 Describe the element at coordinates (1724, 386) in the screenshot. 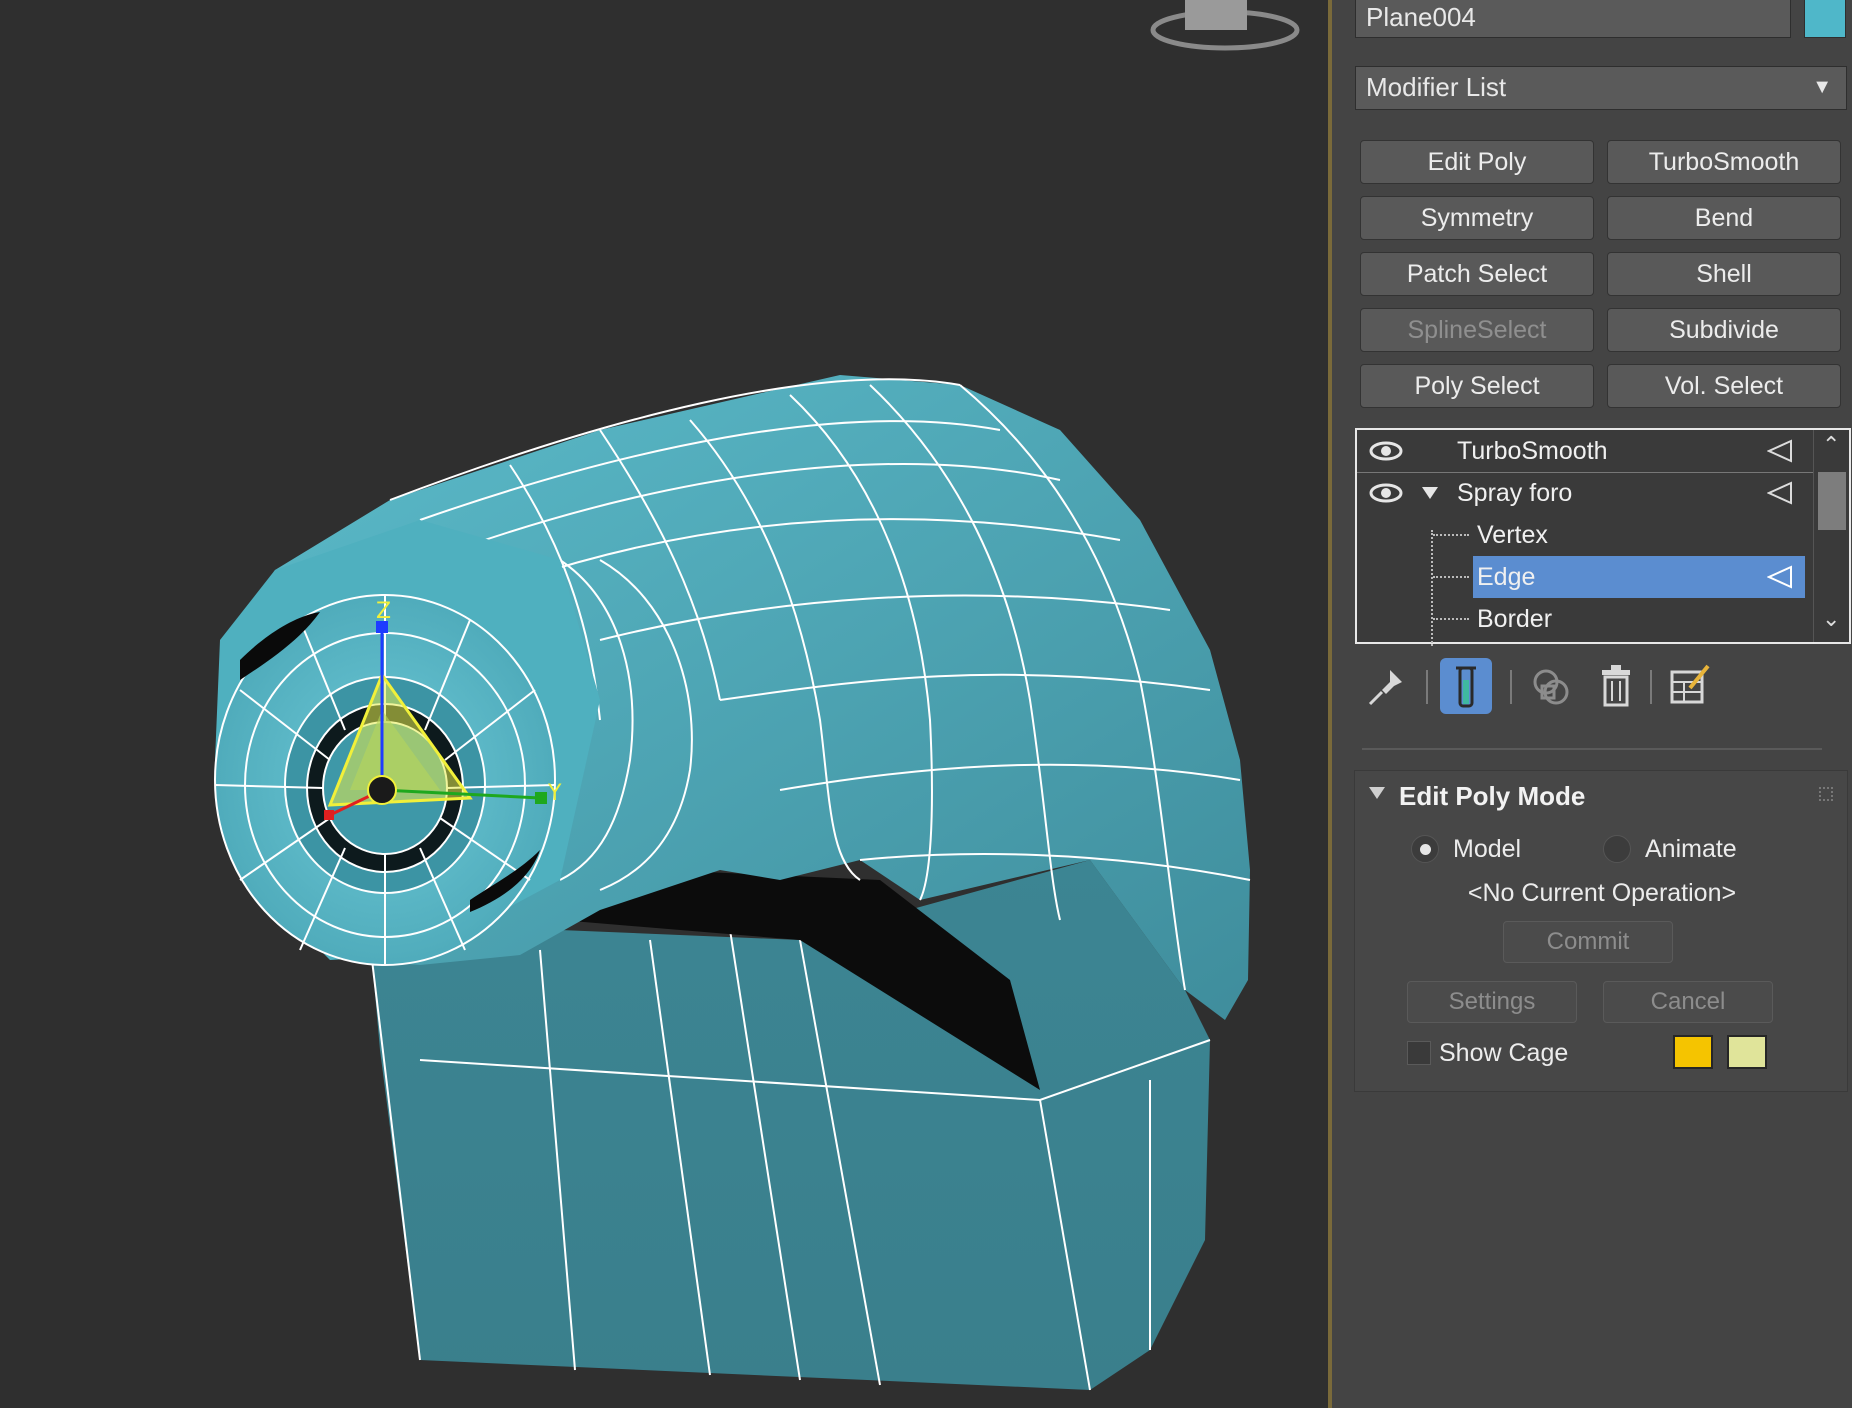

I see `vol-select-button: Vol. Select` at that location.